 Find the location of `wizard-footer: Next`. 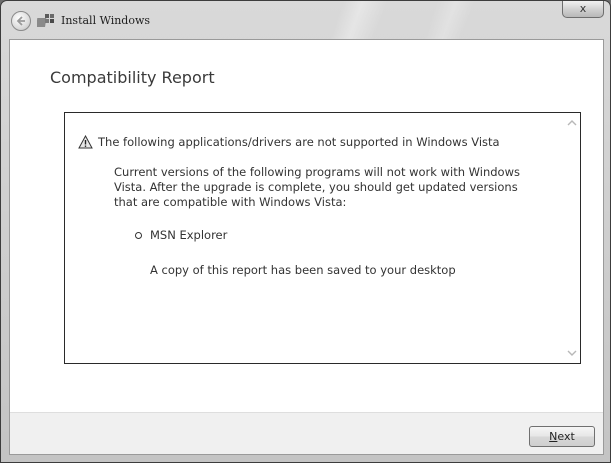

wizard-footer: Next is located at coordinates (306, 433).